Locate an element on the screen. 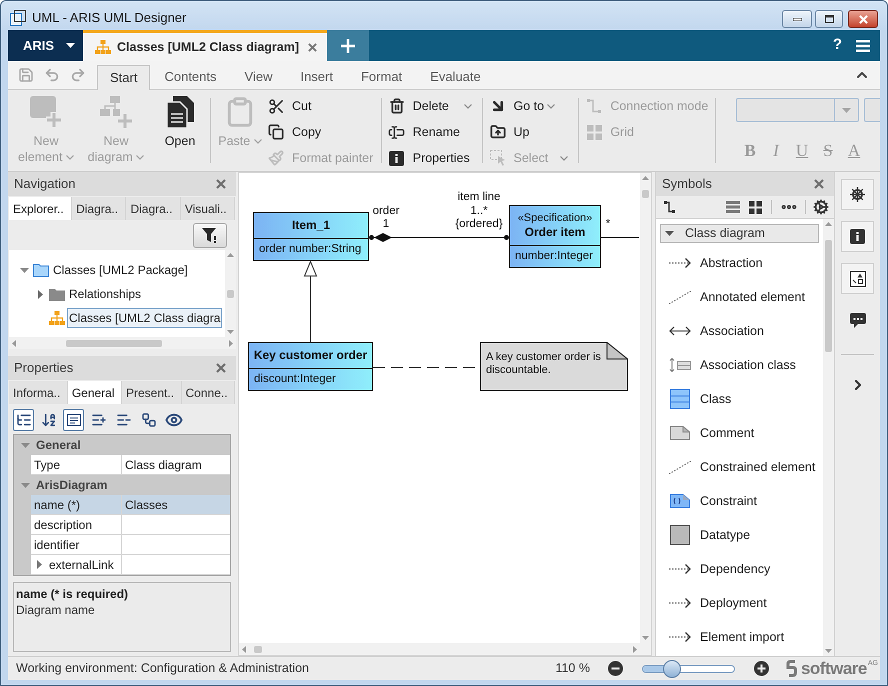 This screenshot has height=686, width=888. property-name-cell: name (*) is located at coordinates (76, 505).